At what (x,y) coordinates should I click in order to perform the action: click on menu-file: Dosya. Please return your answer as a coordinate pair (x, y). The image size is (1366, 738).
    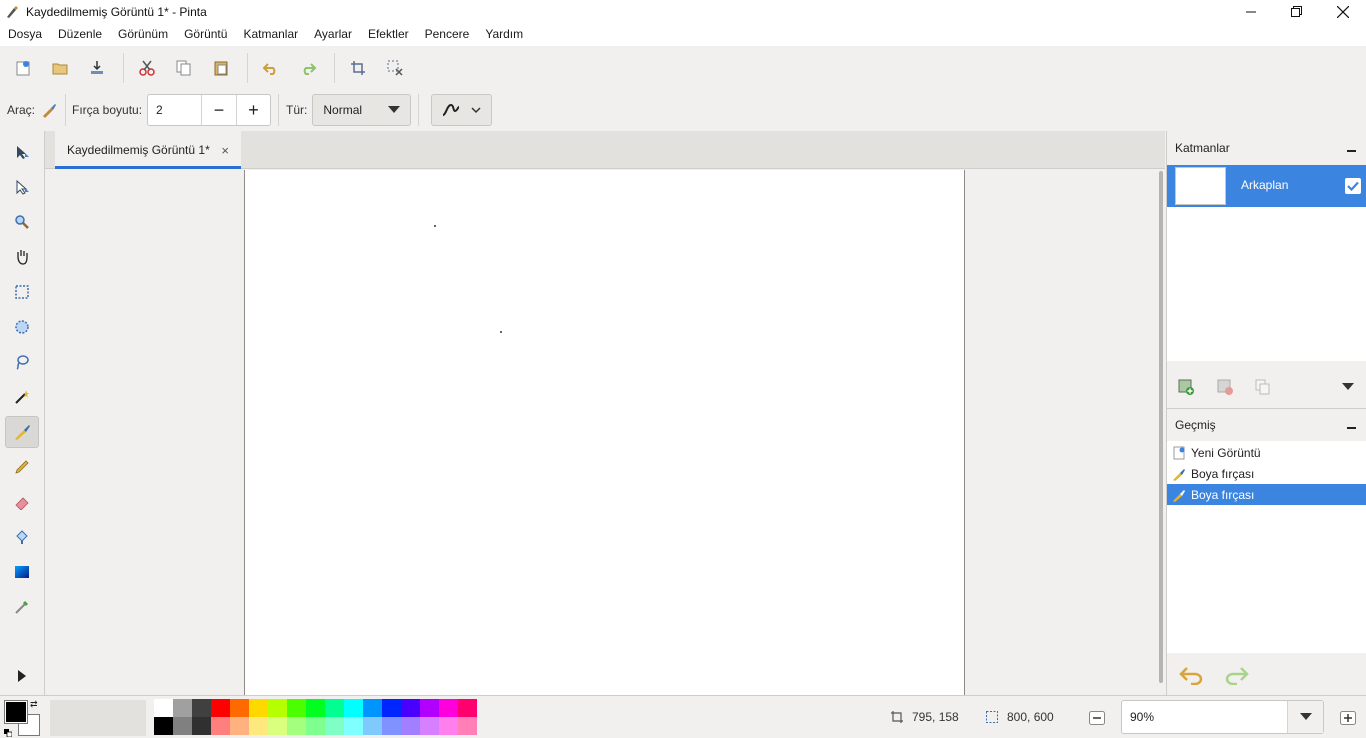
    Looking at the image, I should click on (25, 34).